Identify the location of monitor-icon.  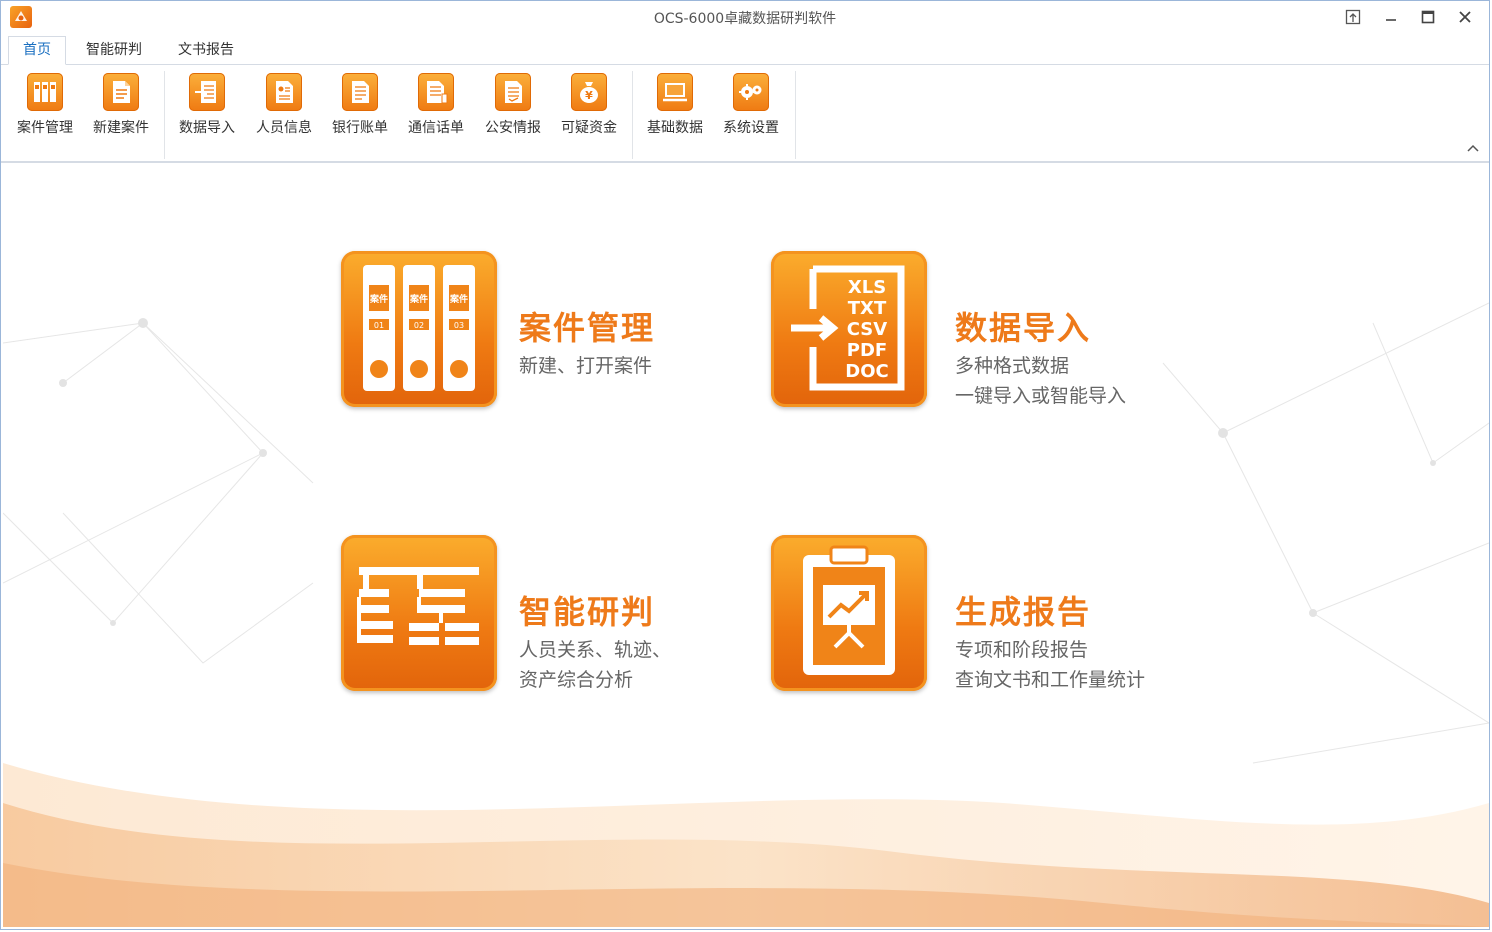
(675, 92).